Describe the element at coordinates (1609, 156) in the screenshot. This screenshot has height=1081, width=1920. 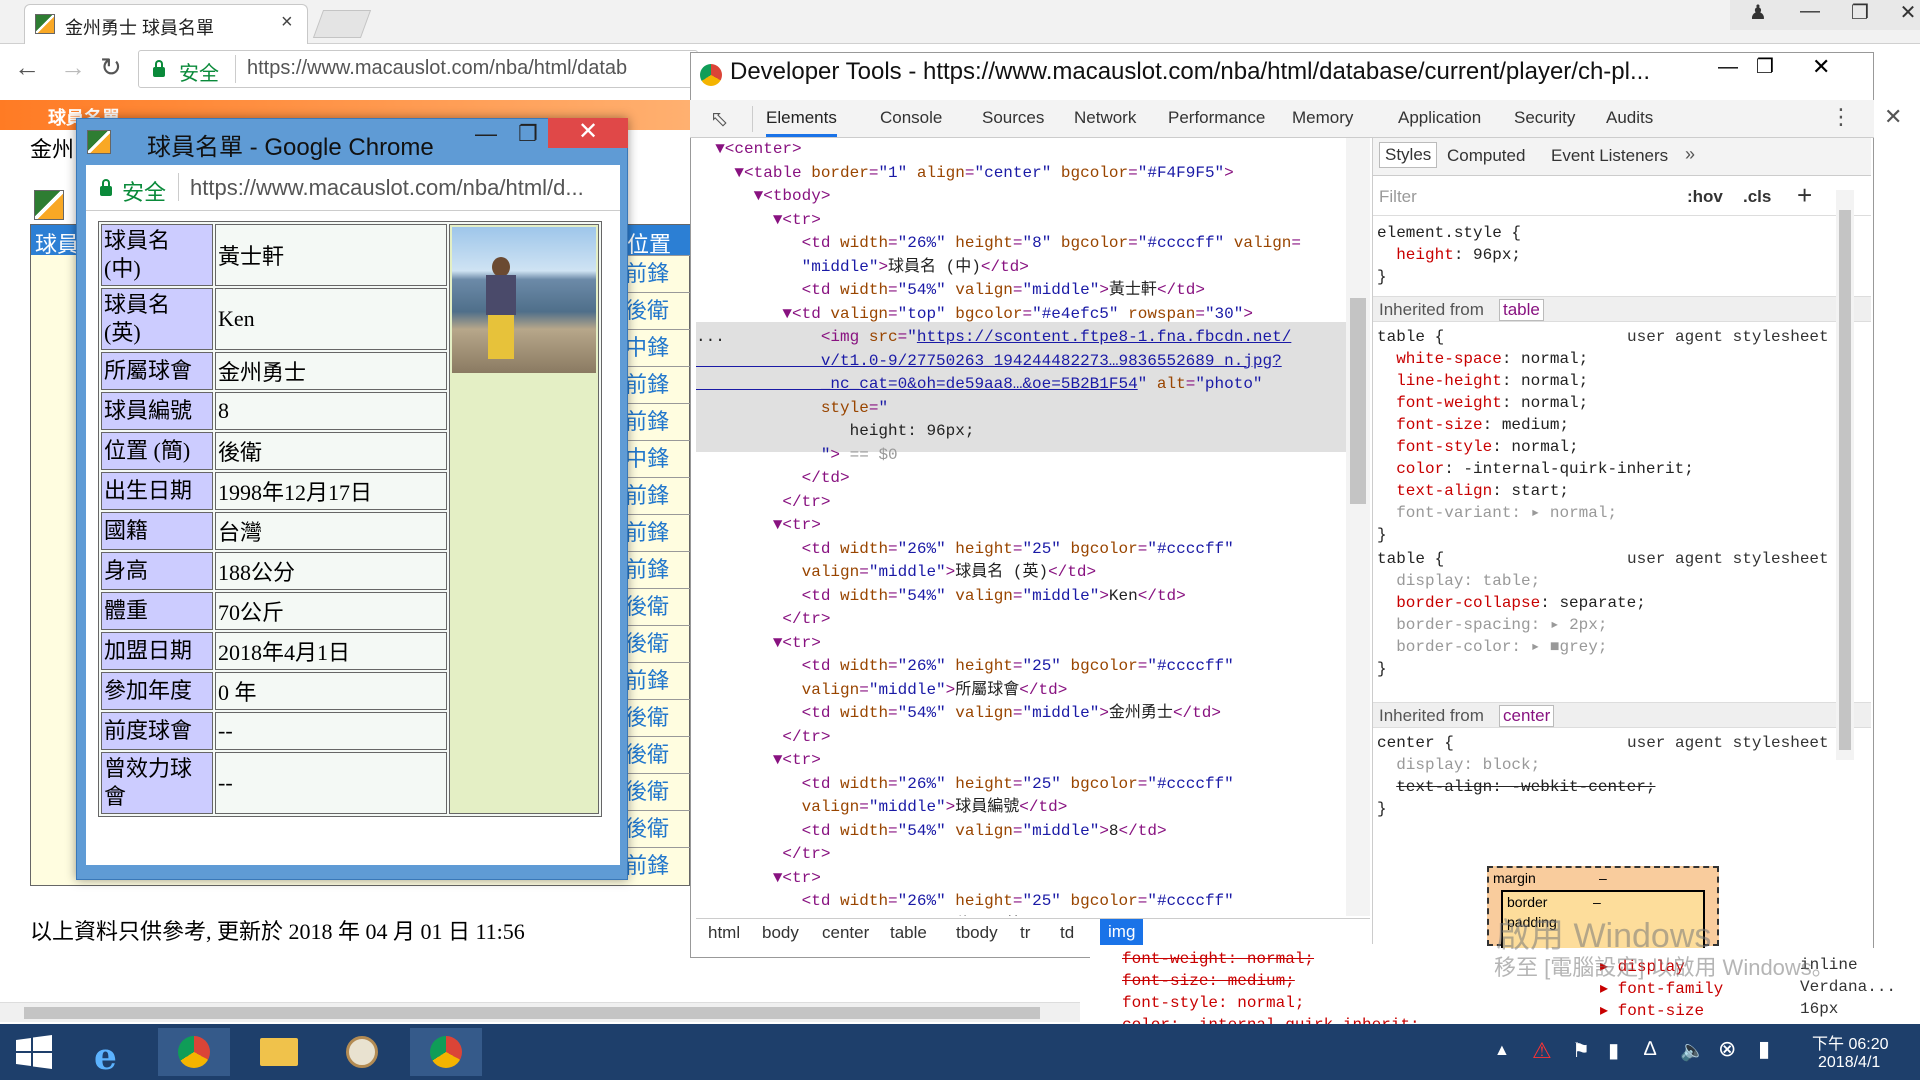
I see `styles-tab-event-listeners: Event Listeners` at that location.